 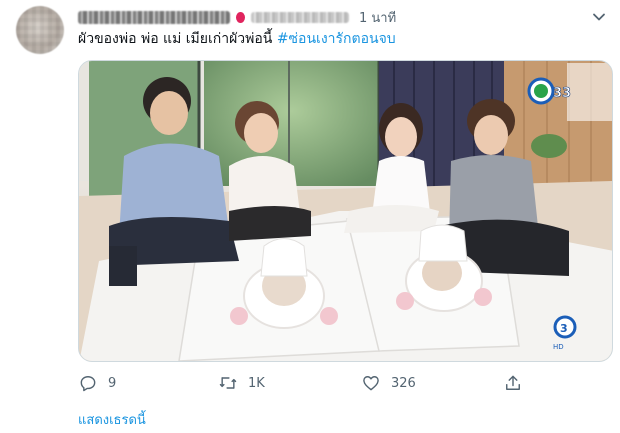 I want to click on share-icon, so click(x=513, y=382).